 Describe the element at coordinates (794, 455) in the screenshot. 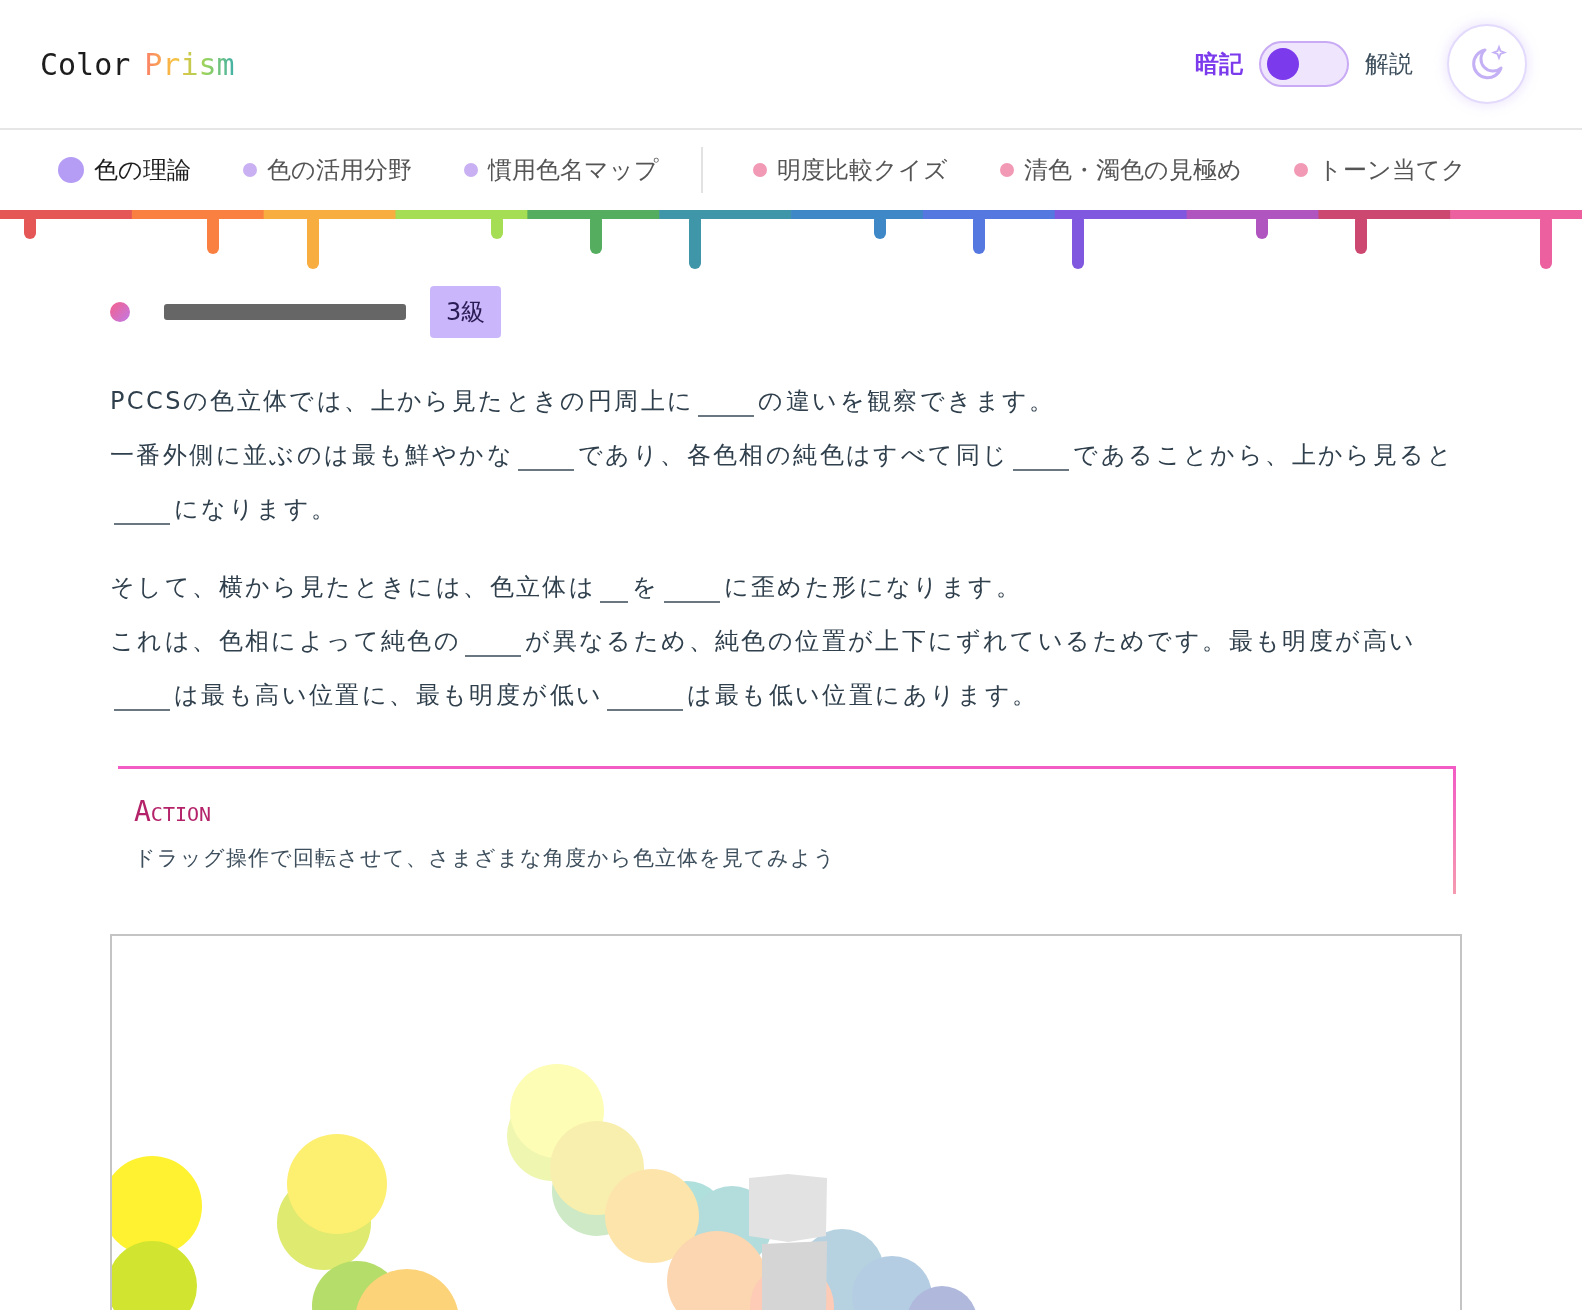

I see `question-text: であり、各色相の純色はすべて同じ` at that location.